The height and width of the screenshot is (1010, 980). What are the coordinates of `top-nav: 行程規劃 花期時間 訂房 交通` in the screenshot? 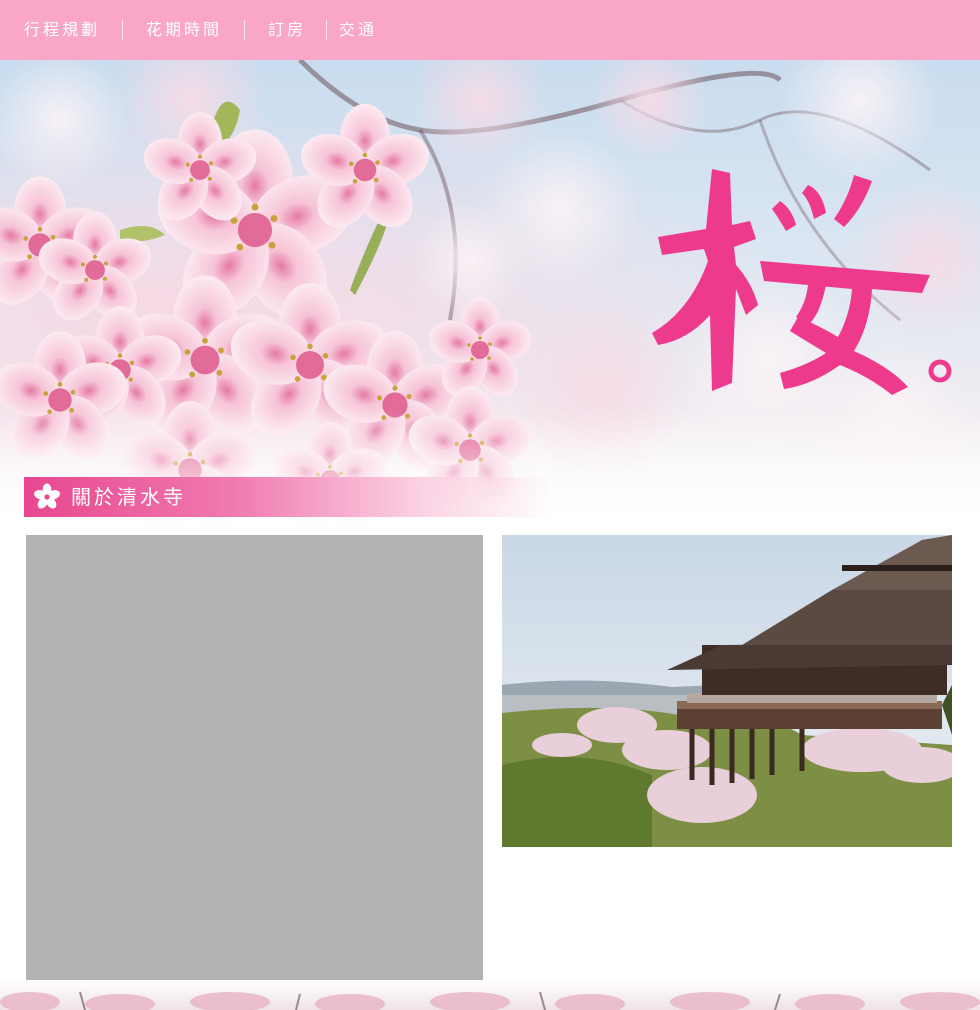 It's located at (490, 30).